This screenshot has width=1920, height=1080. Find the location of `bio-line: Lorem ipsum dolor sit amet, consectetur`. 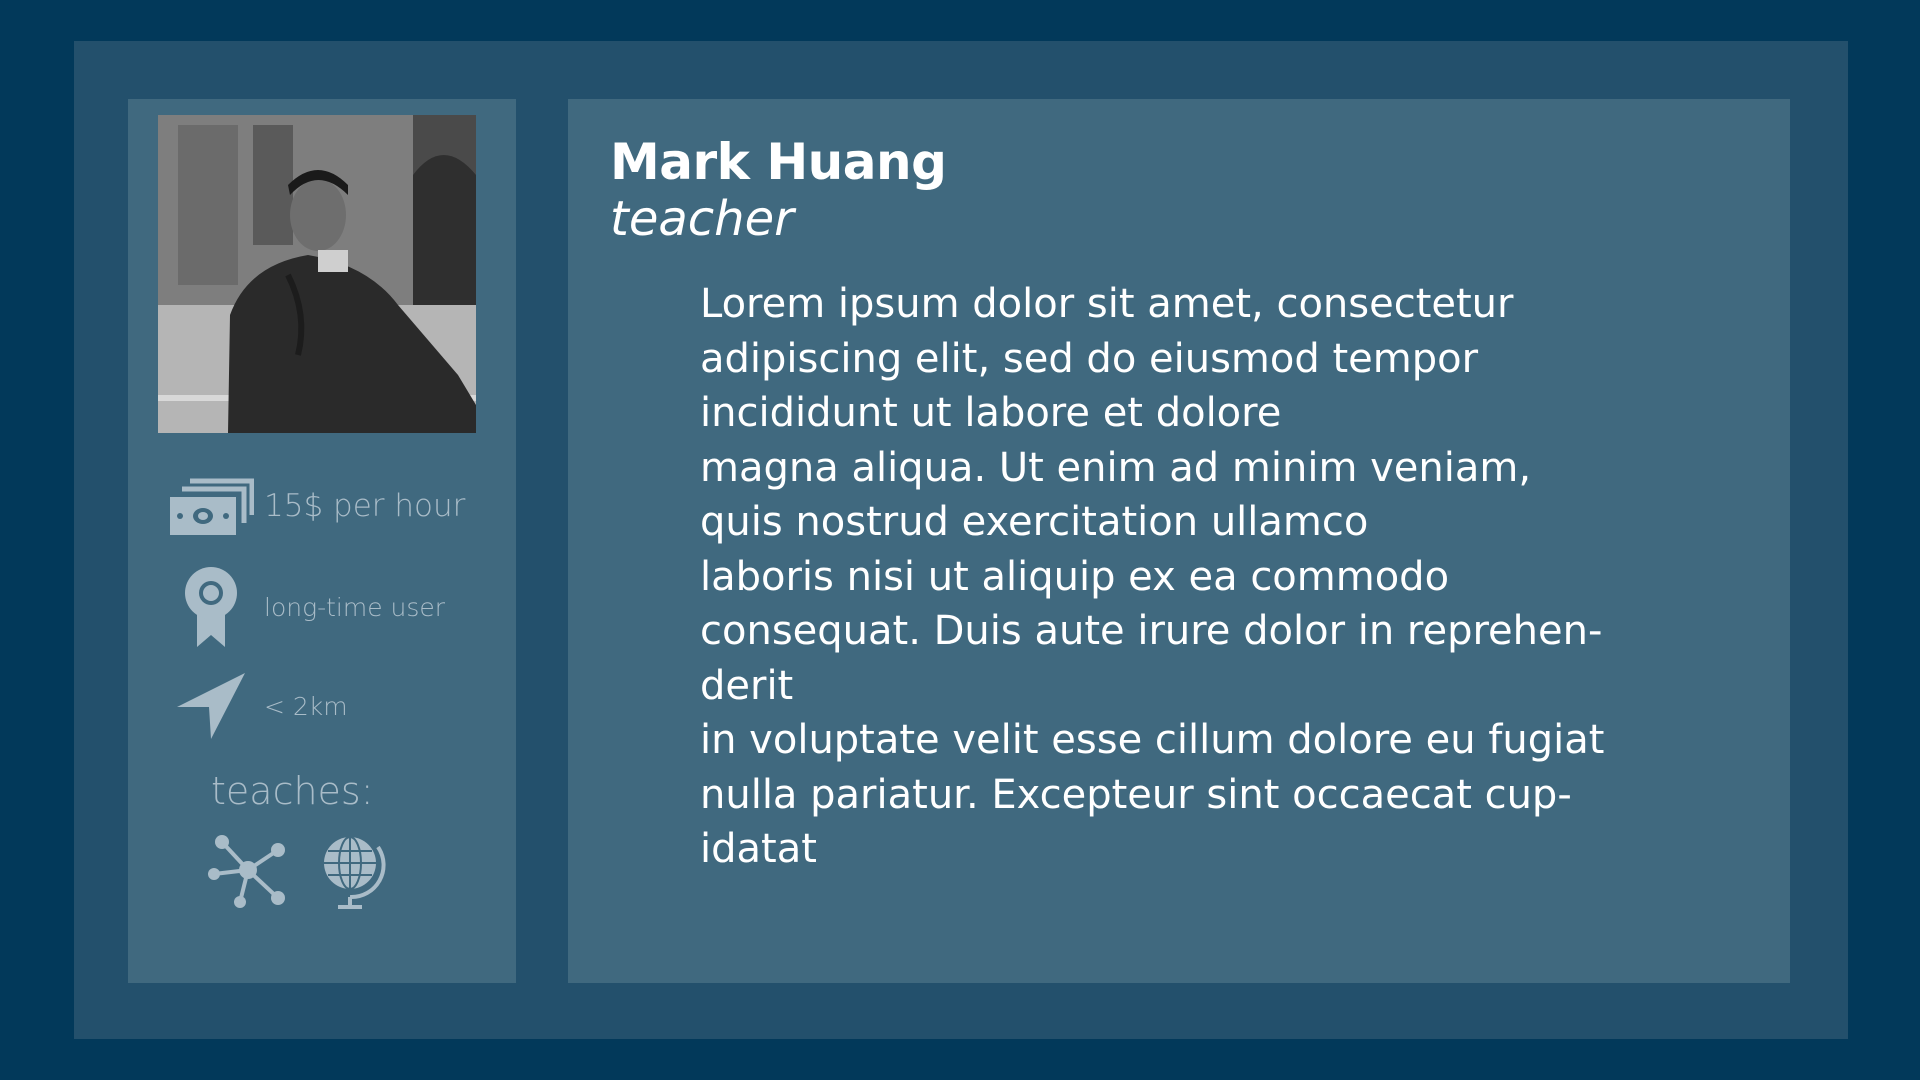

bio-line: Lorem ipsum dolor sit amet, consectetur is located at coordinates (1107, 304).